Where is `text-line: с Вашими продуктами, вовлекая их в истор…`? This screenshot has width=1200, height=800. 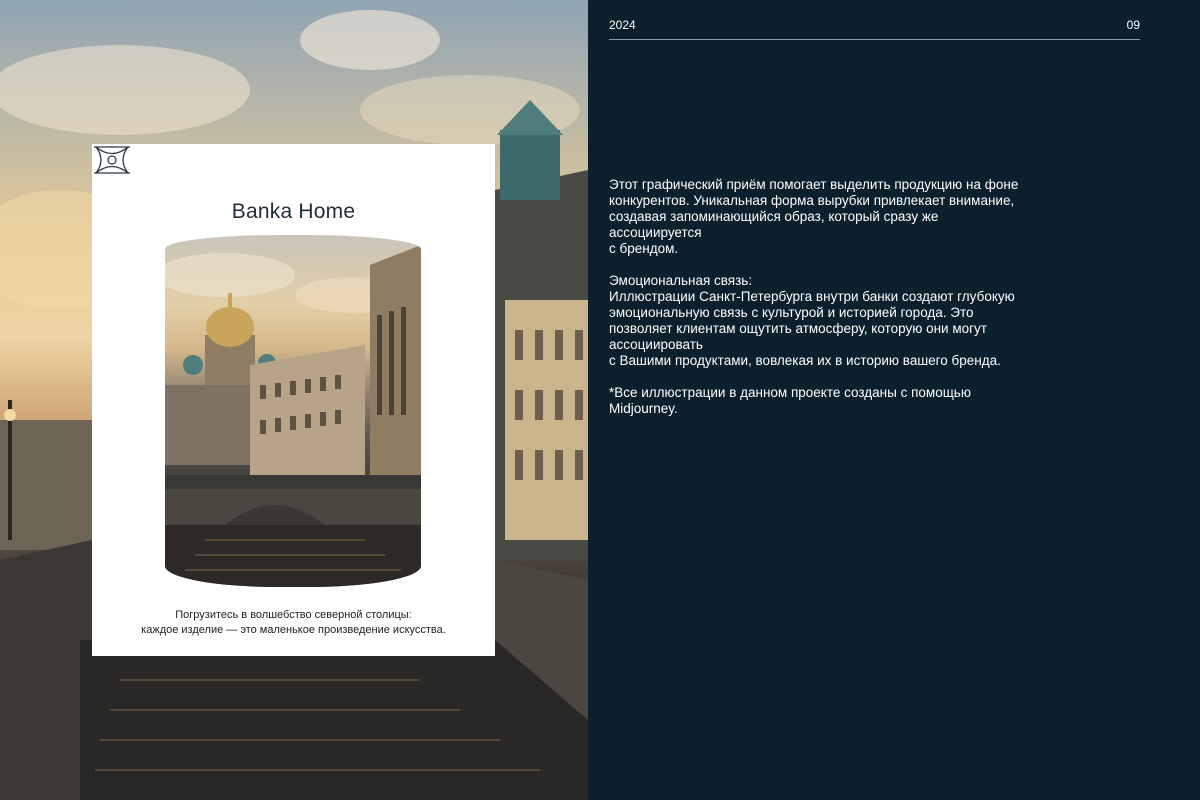
text-line: с Вашими продуктами, вовлекая их в истор… is located at coordinates (805, 360).